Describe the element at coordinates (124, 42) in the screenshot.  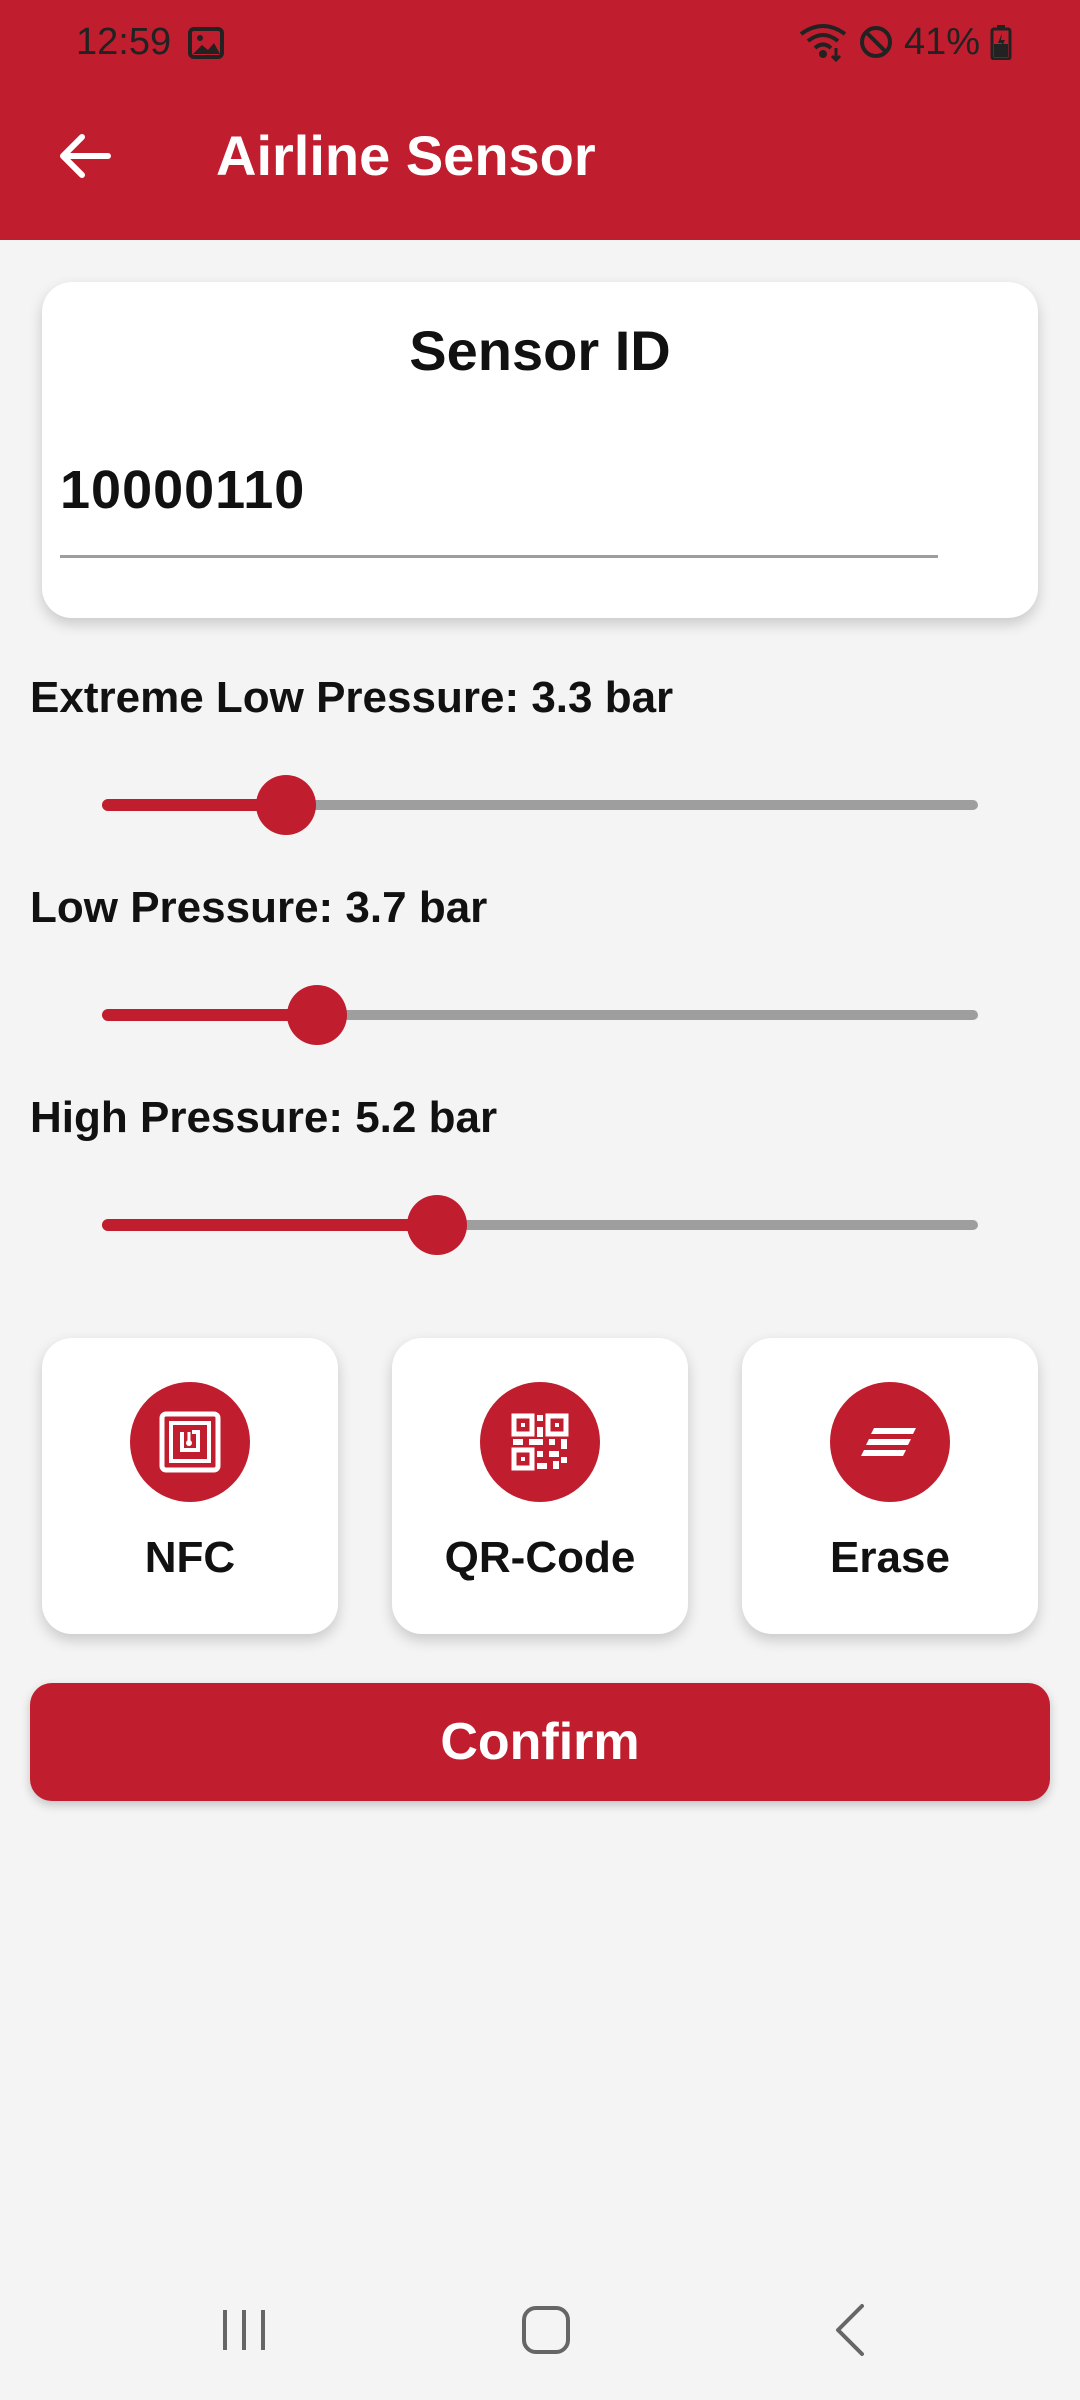
I see `status-time: 12:59` at that location.